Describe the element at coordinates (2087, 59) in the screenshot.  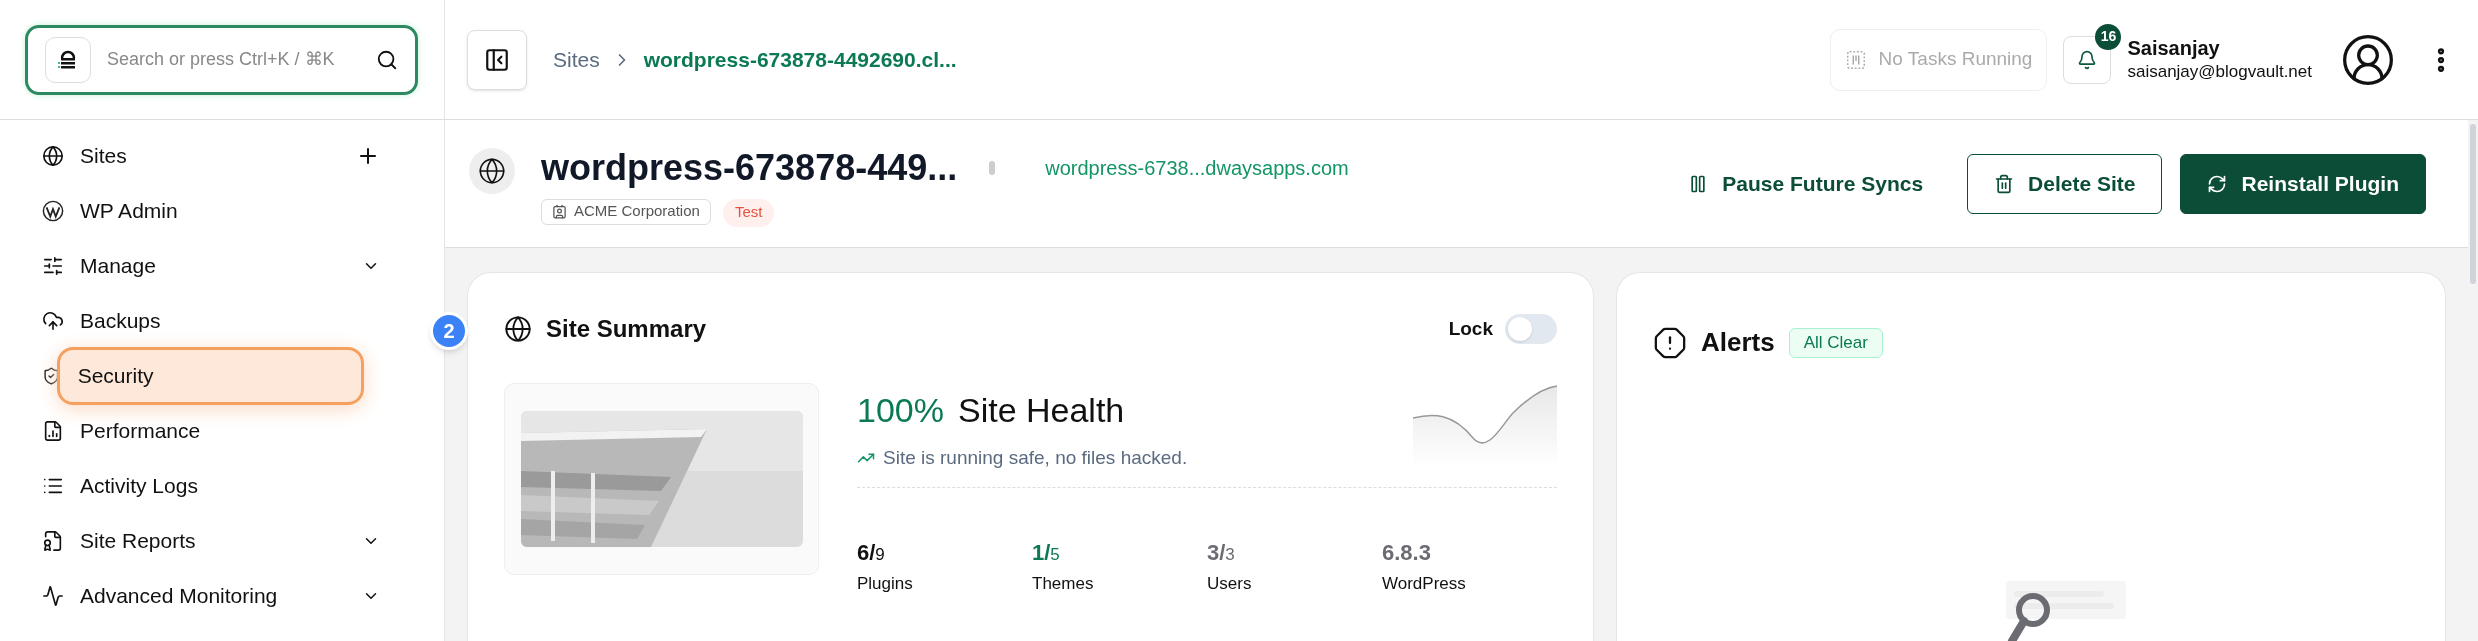
I see `bell-icon` at that location.